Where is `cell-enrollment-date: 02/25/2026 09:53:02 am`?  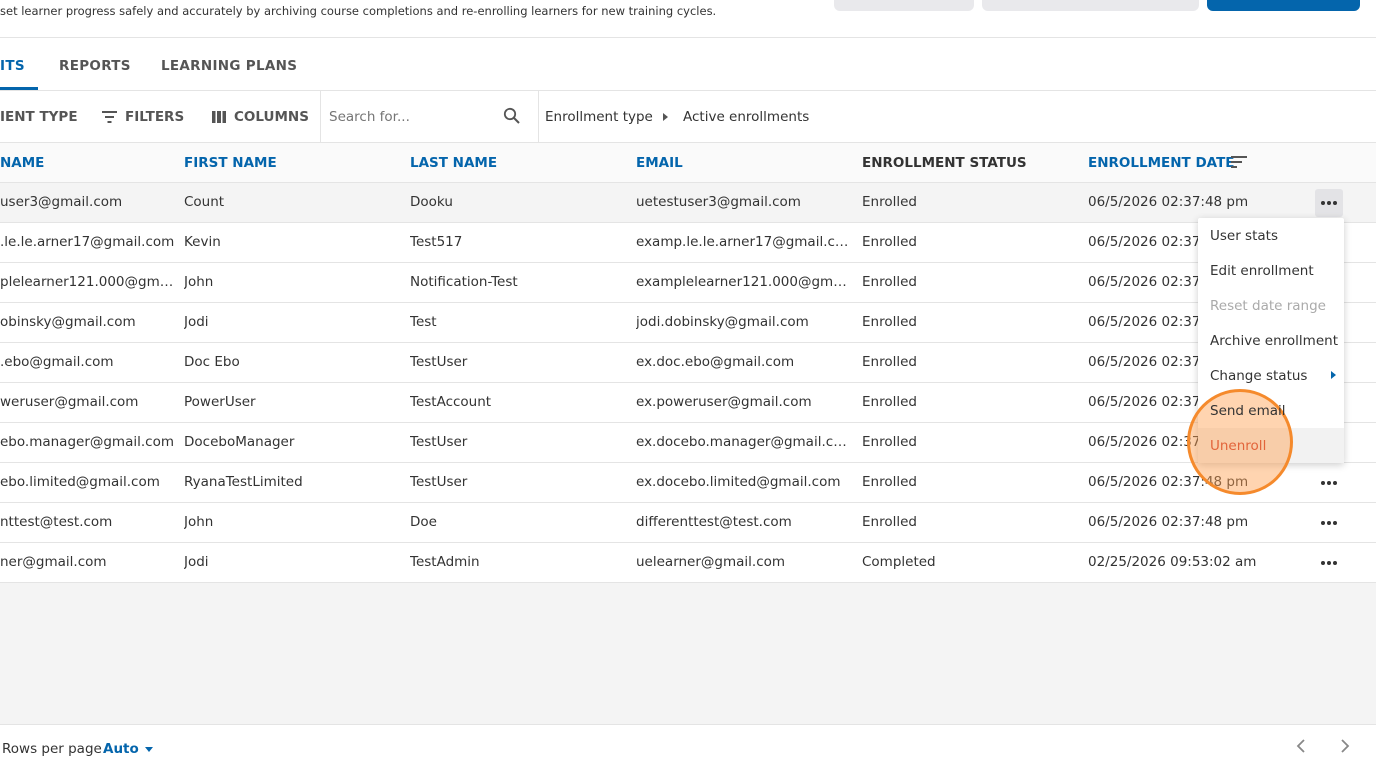
cell-enrollment-date: 02/25/2026 09:53:02 am is located at coordinates (1172, 562).